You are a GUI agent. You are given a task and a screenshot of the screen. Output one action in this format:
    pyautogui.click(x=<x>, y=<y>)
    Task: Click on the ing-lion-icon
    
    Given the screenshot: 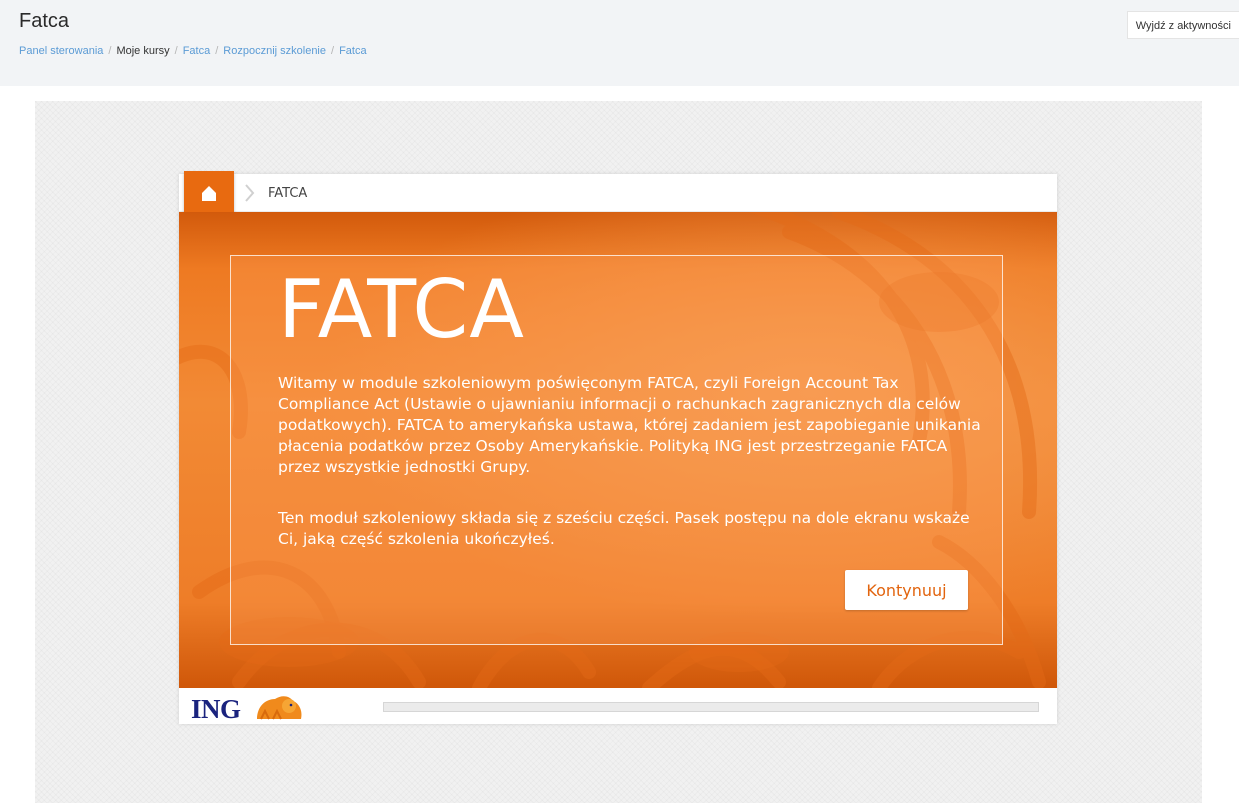 What is the action you would take?
    pyautogui.click(x=279, y=708)
    